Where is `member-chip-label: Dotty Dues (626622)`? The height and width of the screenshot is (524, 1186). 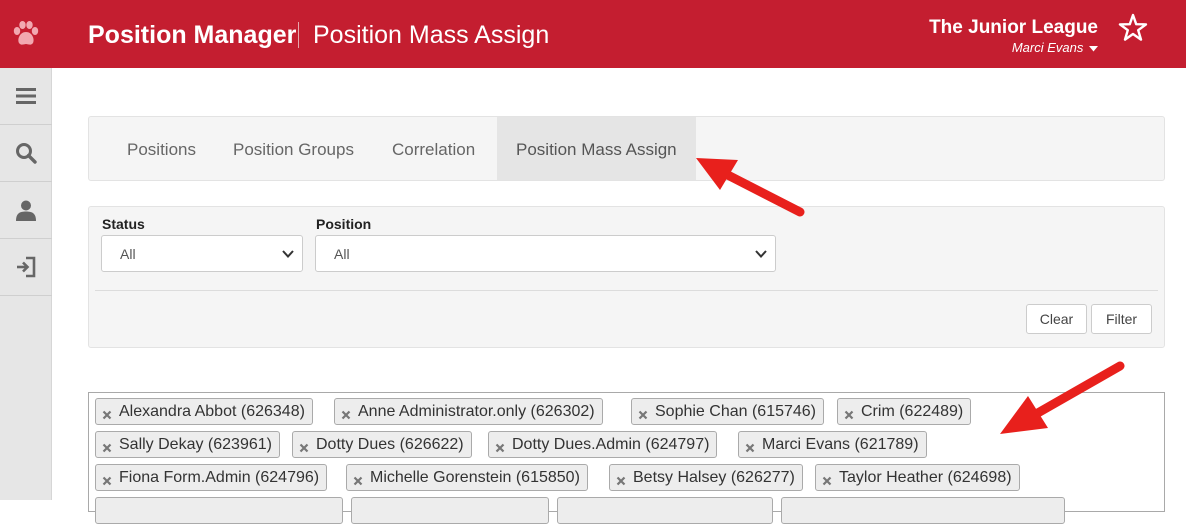 member-chip-label: Dotty Dues (626622) is located at coordinates (390, 444).